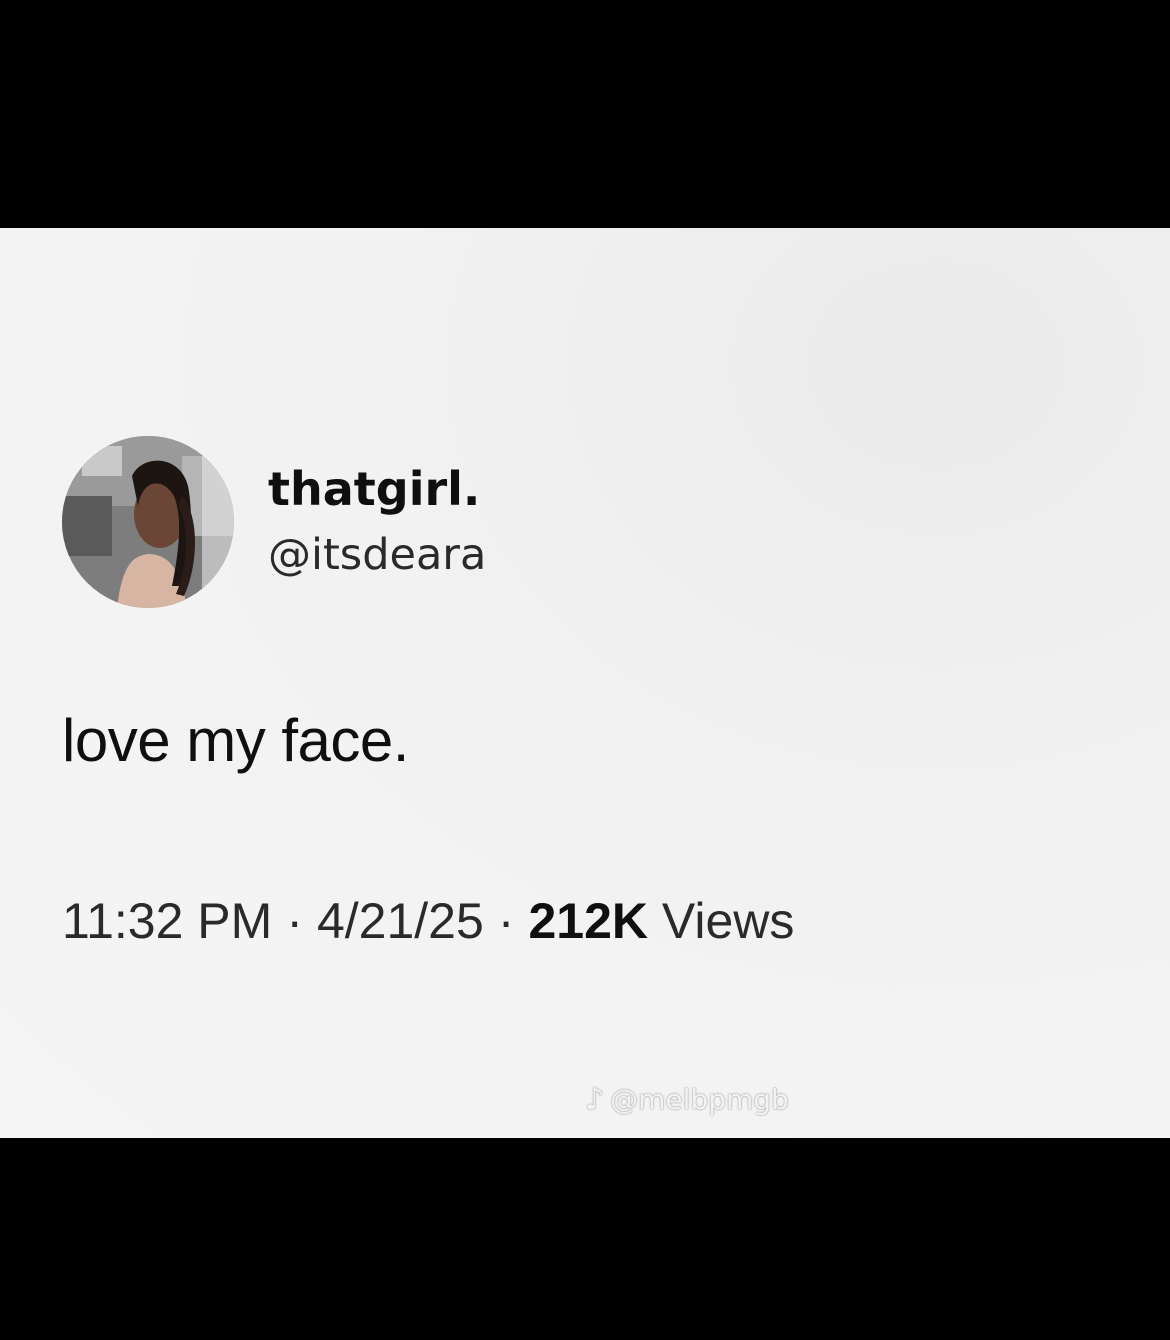  I want to click on avatar-photo, so click(148, 522).